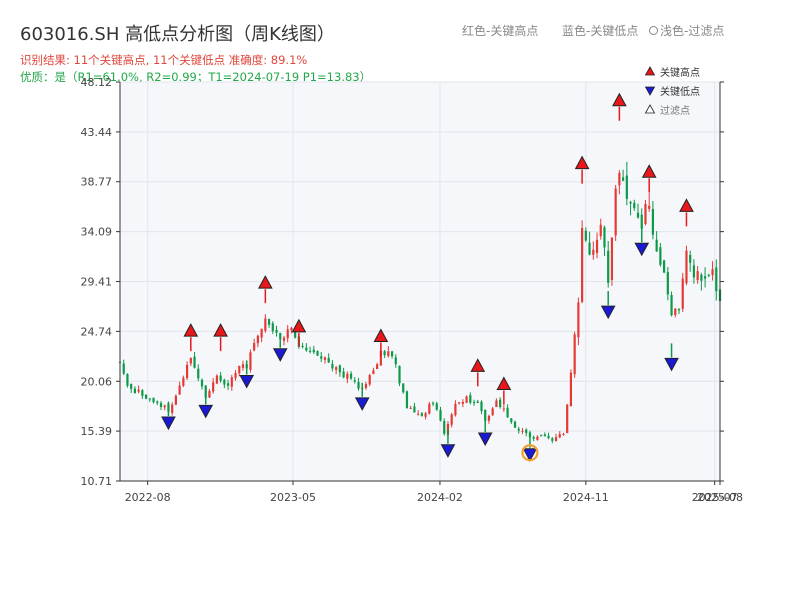 This screenshot has width=800, height=600. Describe the element at coordinates (675, 110) in the screenshot. I see `legend-label: 过滤点` at that location.